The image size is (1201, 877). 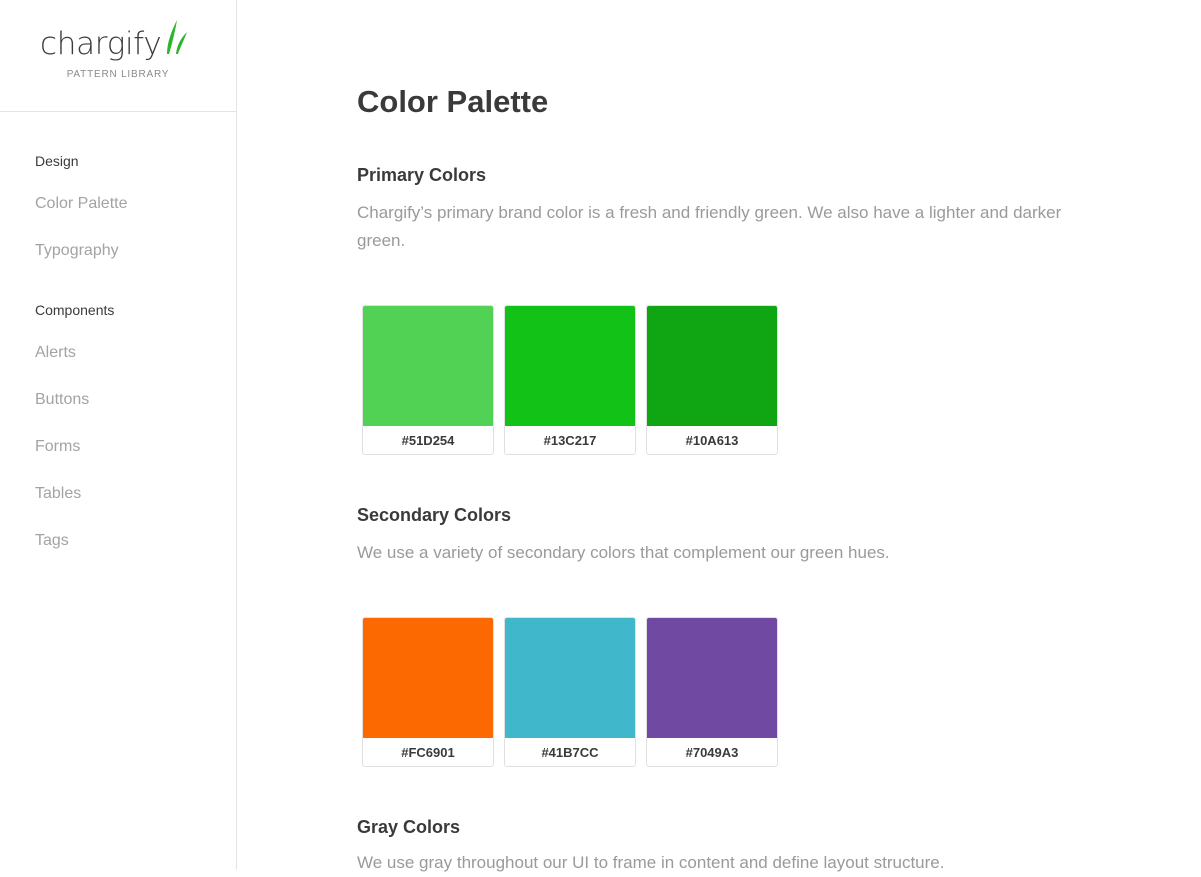 I want to click on nav-heading-design: Design, so click(x=57, y=161).